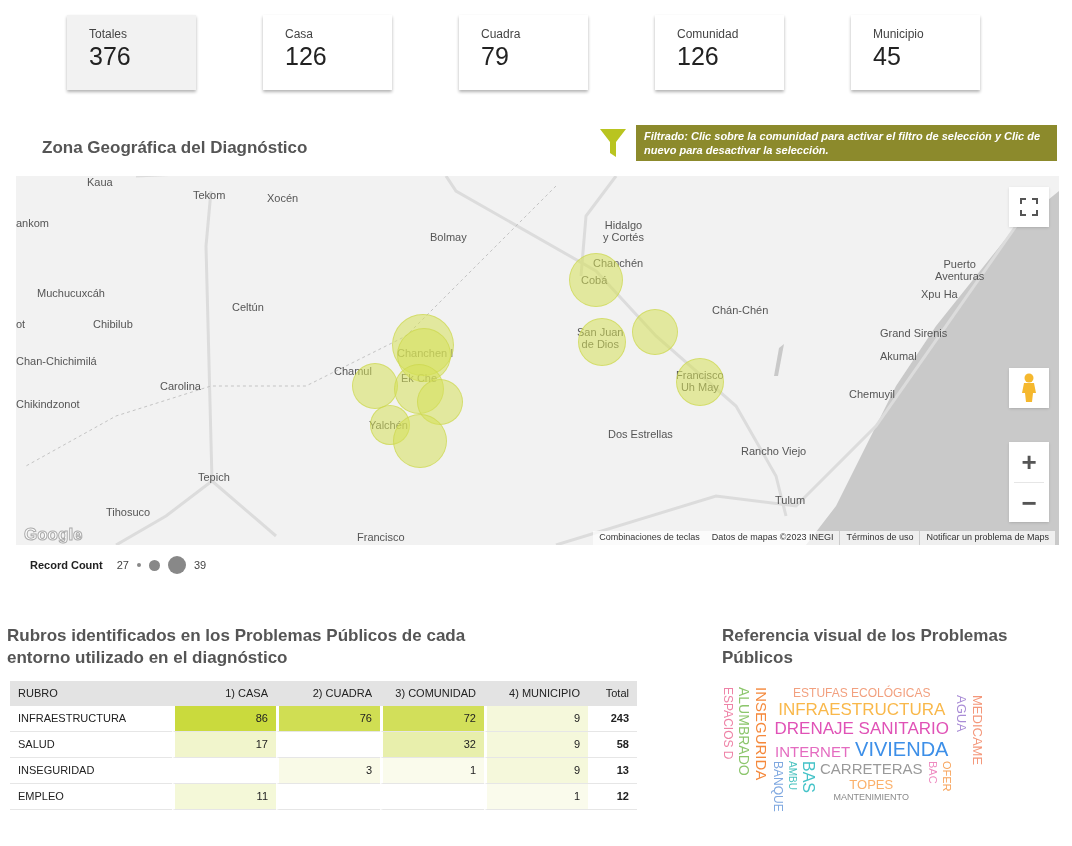 The image size is (1072, 846). What do you see at coordinates (100, 182) in the screenshot?
I see `place-label: Kaua` at bounding box center [100, 182].